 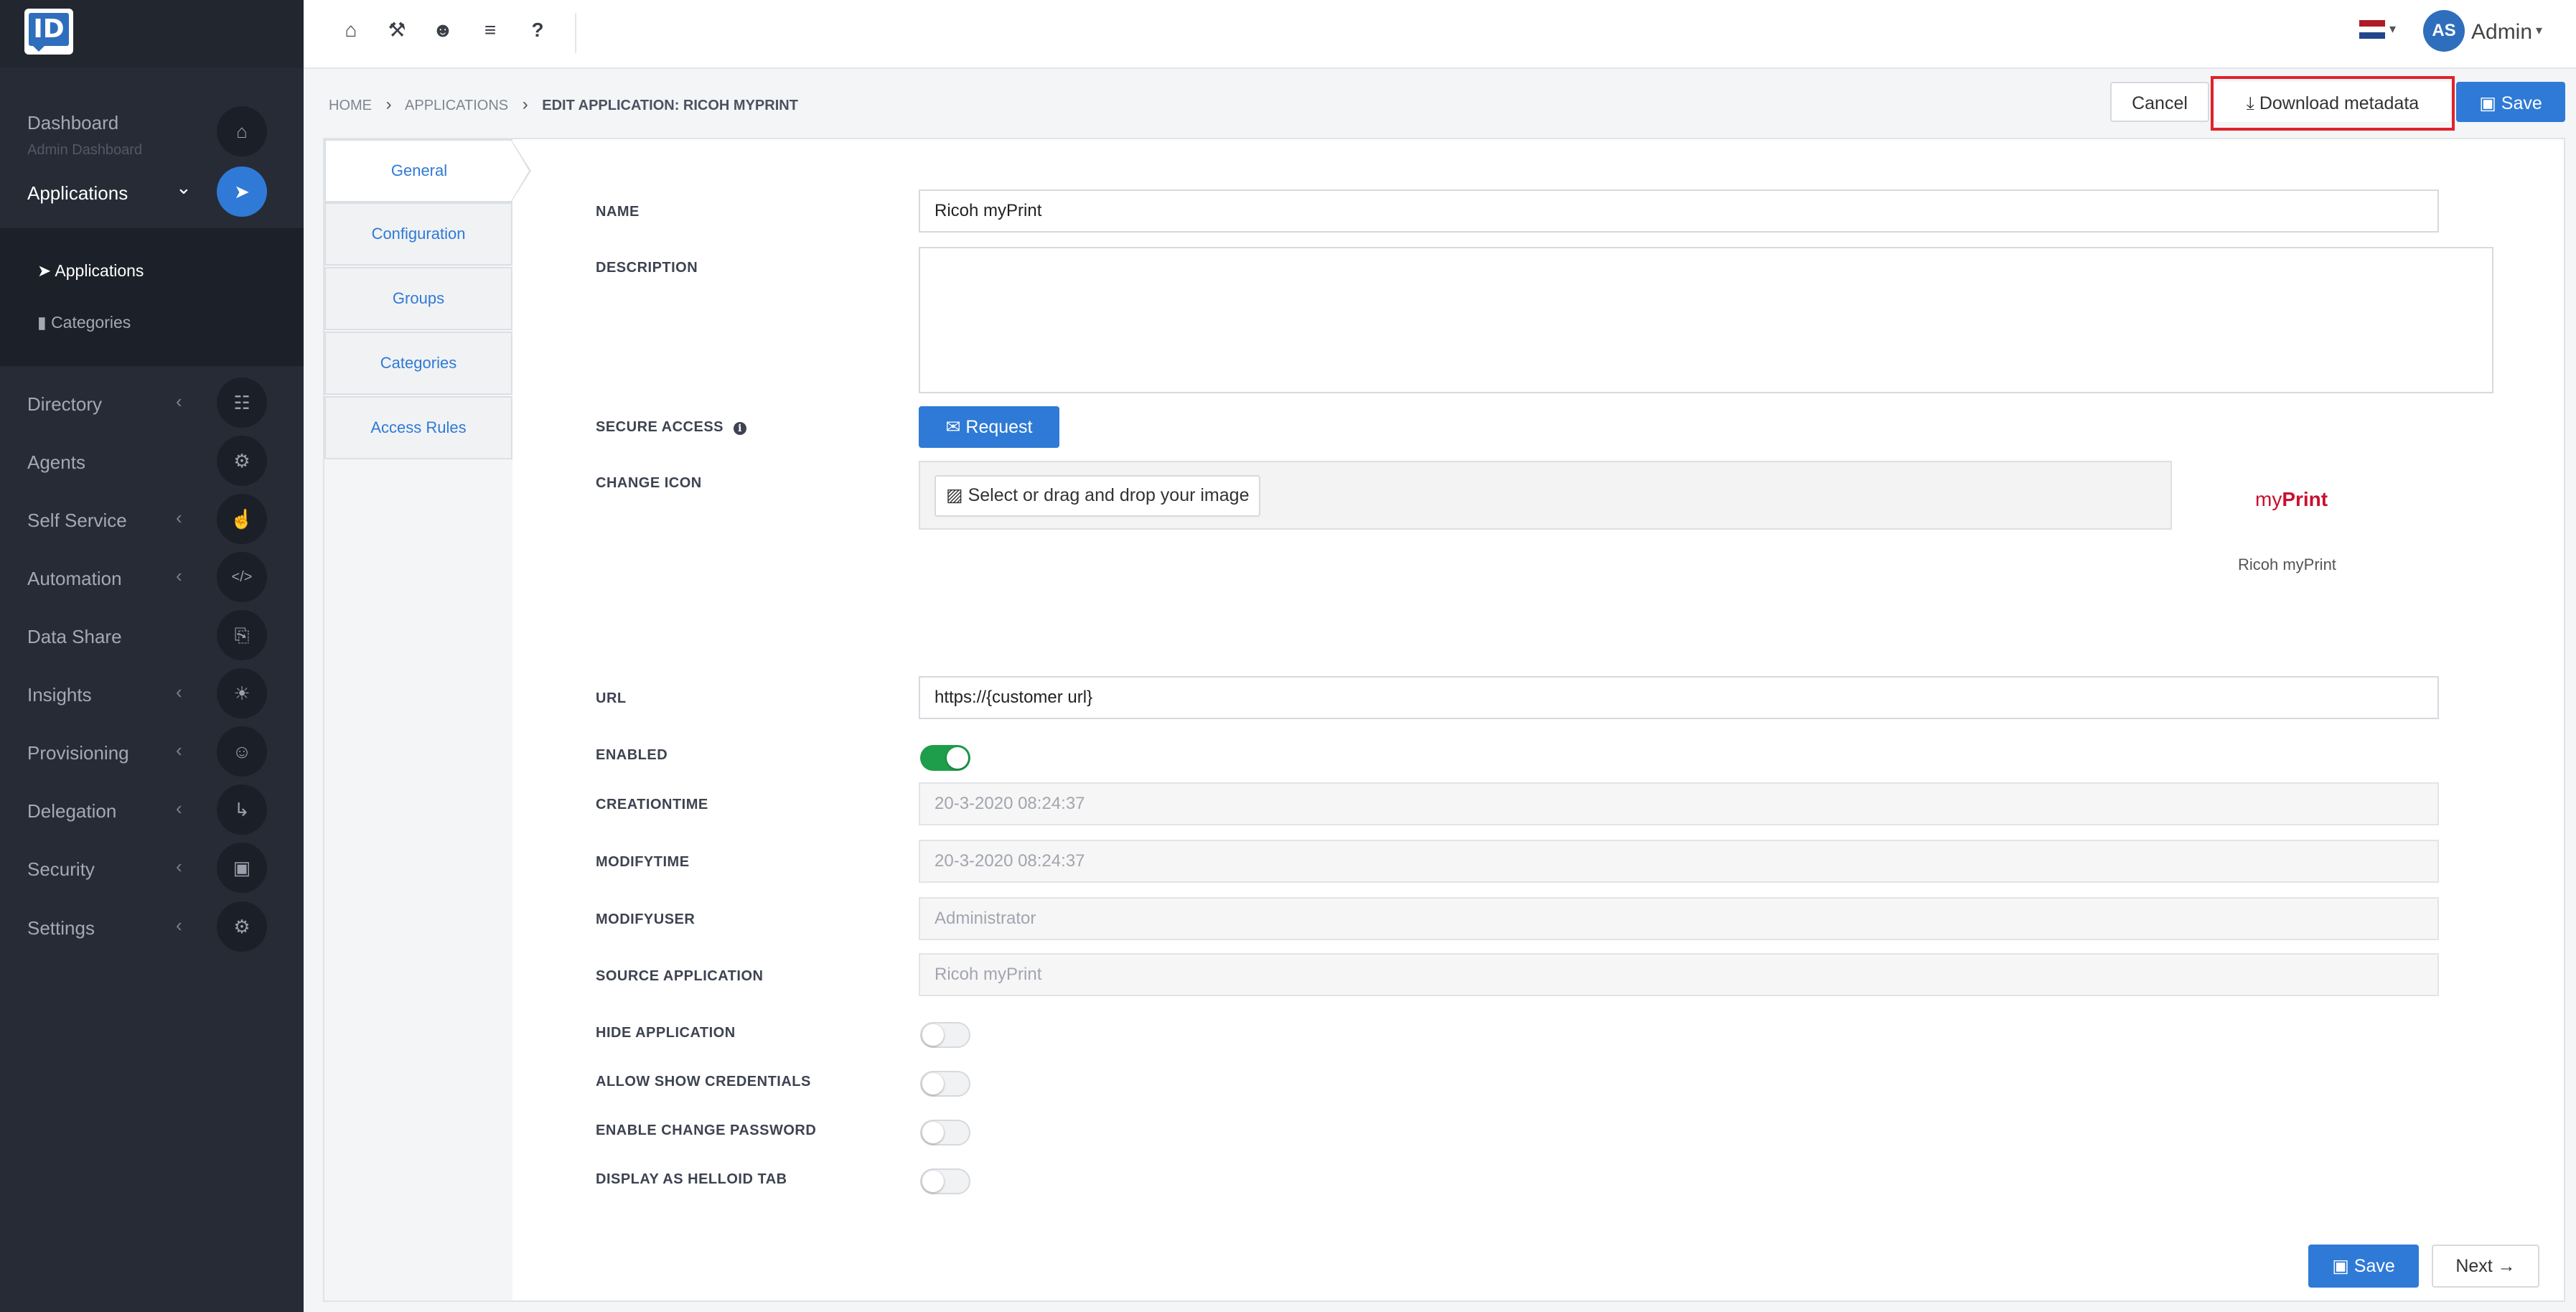 What do you see at coordinates (2522, 103) in the screenshot?
I see `save-label: Save` at bounding box center [2522, 103].